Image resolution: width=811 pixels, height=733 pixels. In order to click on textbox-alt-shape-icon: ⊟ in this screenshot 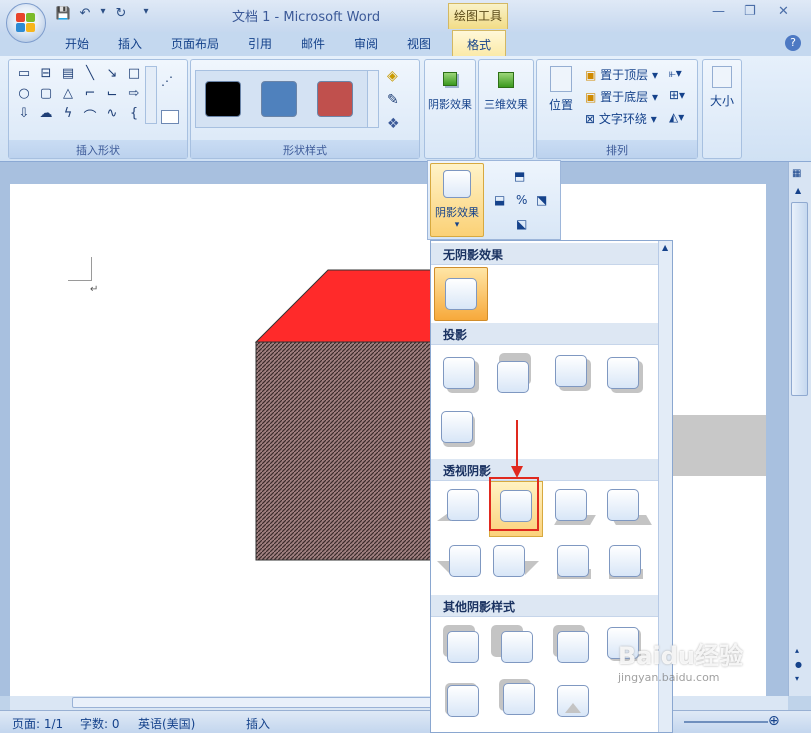, I will do `click(46, 75)`.